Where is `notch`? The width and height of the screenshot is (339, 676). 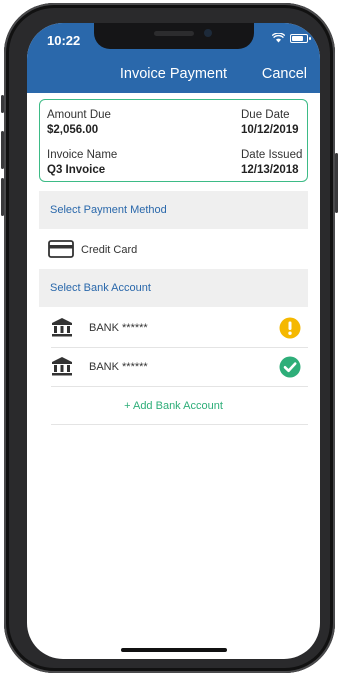
notch is located at coordinates (174, 36).